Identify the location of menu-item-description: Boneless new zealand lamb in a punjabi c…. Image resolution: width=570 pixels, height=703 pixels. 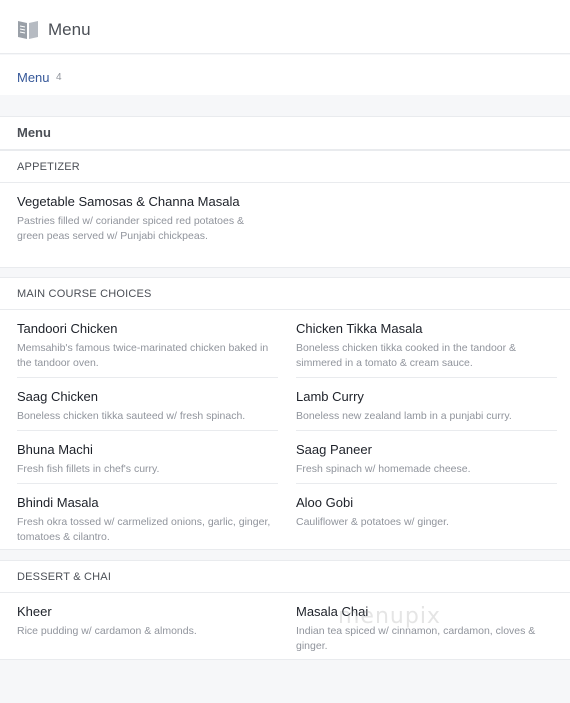
(404, 416).